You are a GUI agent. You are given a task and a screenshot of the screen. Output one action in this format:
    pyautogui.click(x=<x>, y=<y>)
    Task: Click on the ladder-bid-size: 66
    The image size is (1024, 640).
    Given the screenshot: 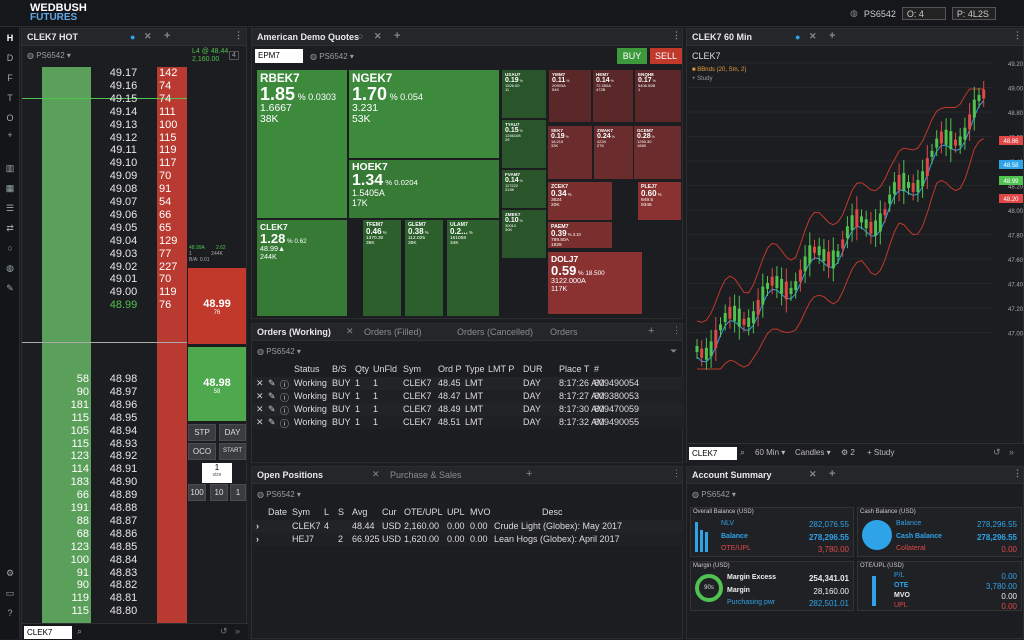 What is the action you would take?
    pyautogui.click(x=66, y=495)
    